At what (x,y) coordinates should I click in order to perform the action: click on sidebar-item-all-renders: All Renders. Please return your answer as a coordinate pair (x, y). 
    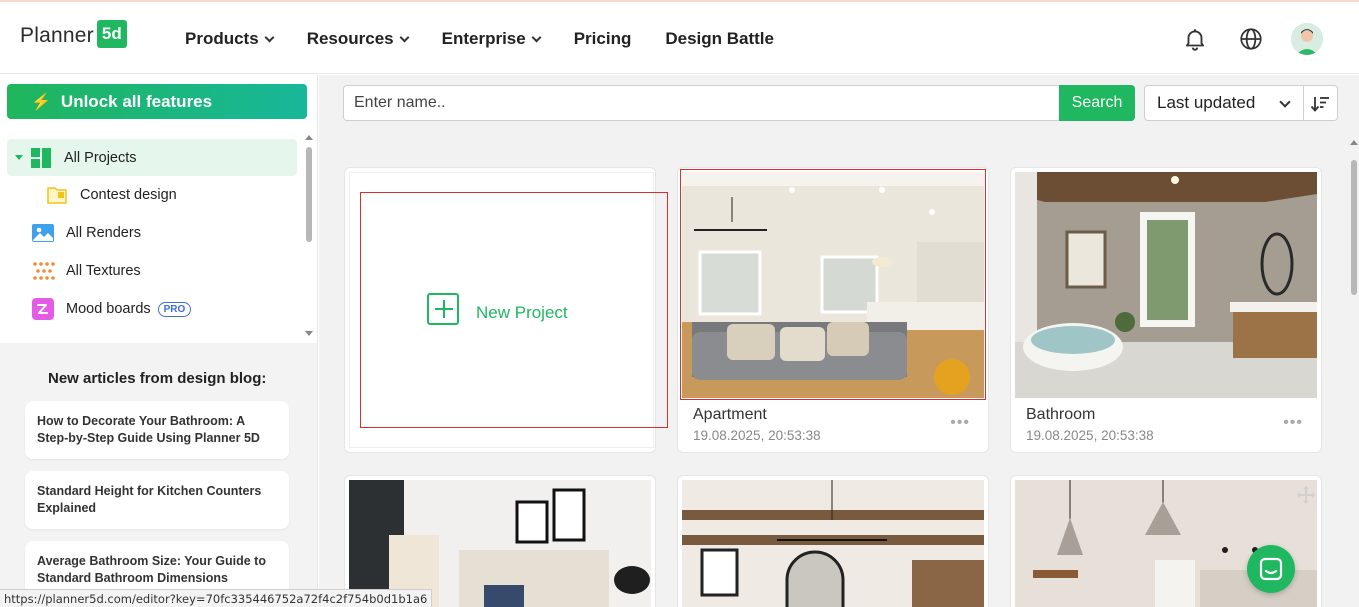
    Looking at the image, I should click on (152, 233).